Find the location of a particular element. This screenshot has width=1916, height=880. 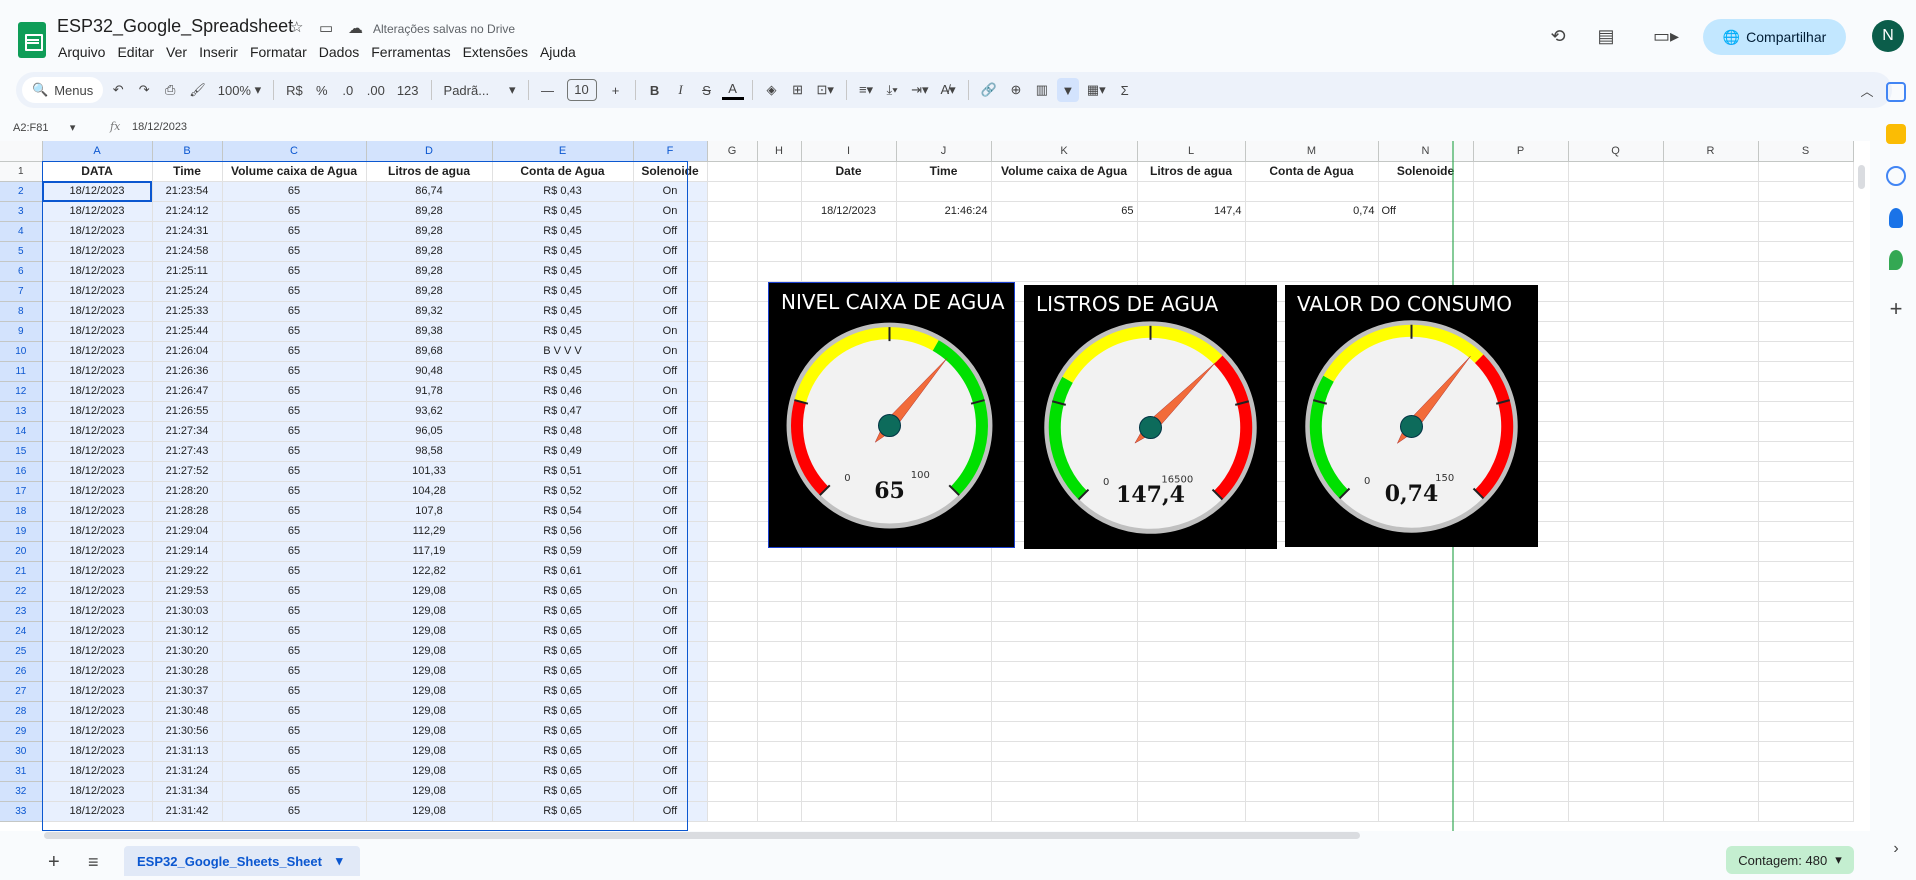

column-header: L is located at coordinates (1191, 151).